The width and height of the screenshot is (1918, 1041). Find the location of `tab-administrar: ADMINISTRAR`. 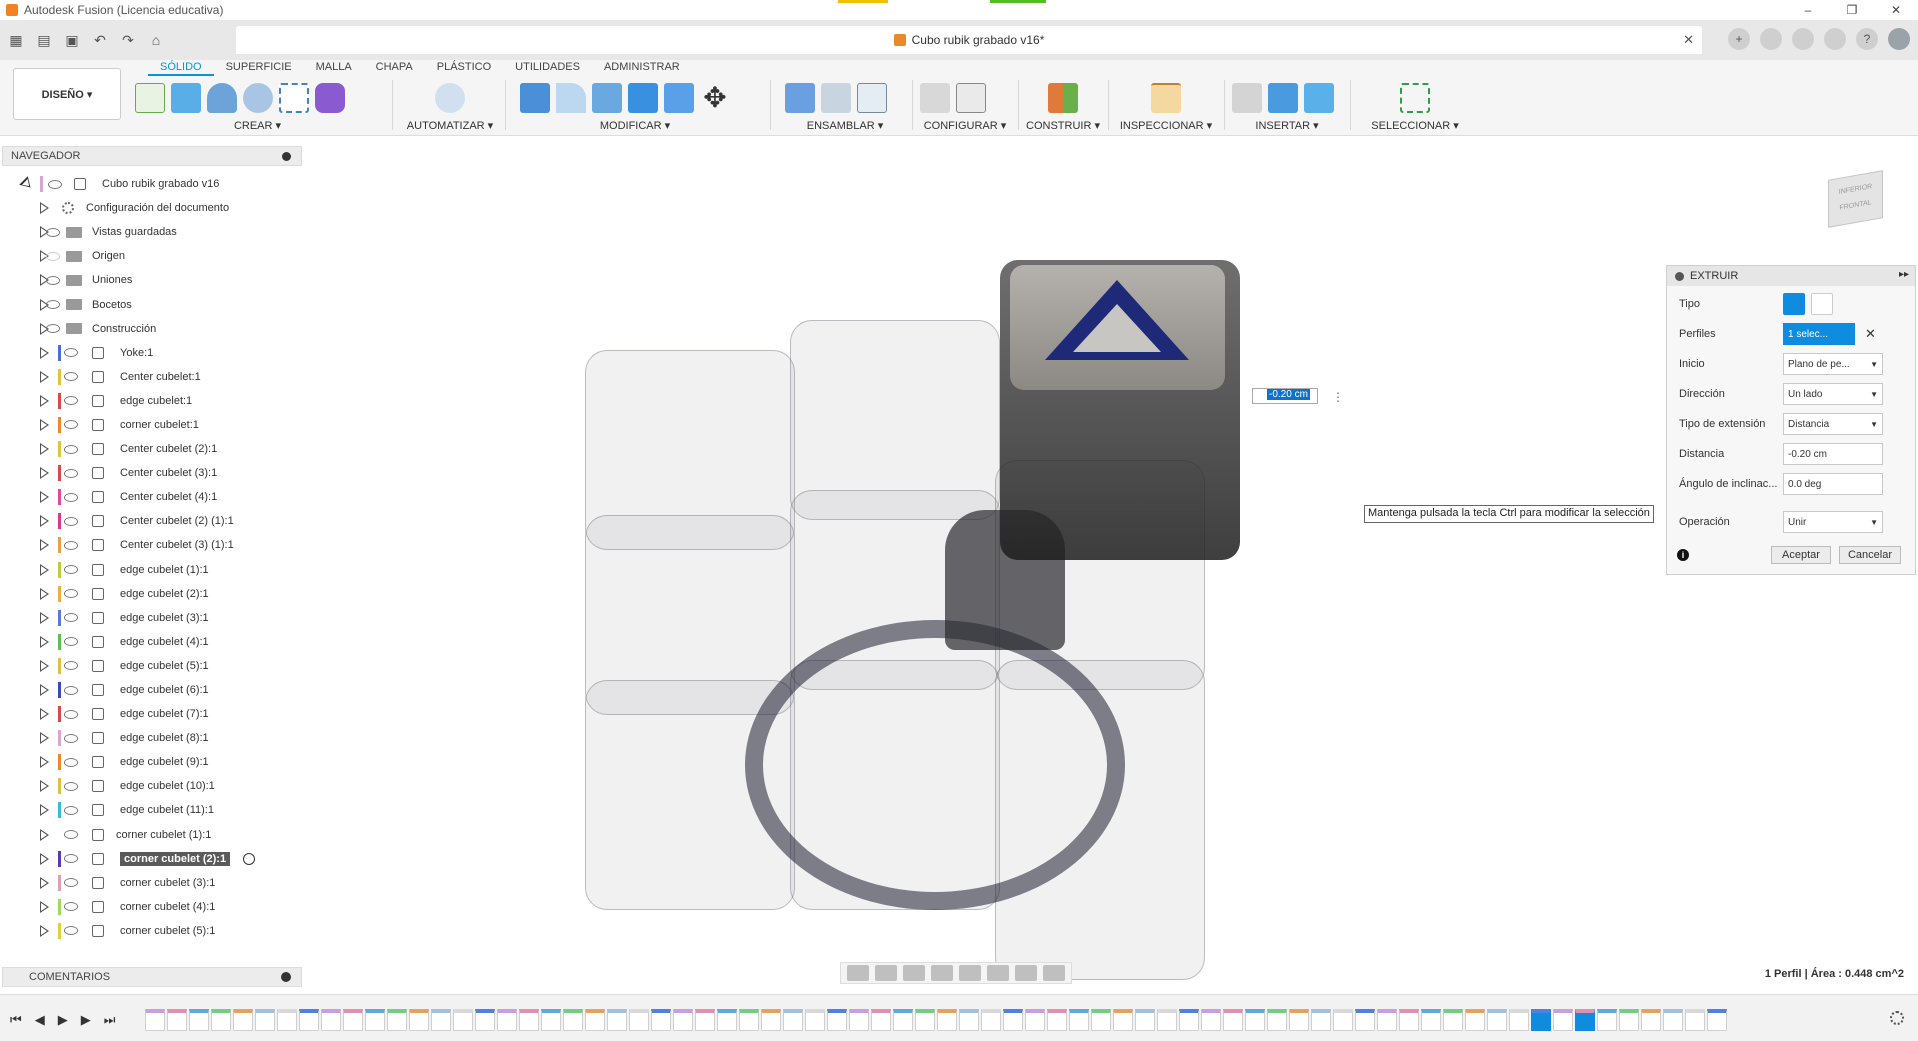

tab-administrar: ADMINISTRAR is located at coordinates (642, 68).